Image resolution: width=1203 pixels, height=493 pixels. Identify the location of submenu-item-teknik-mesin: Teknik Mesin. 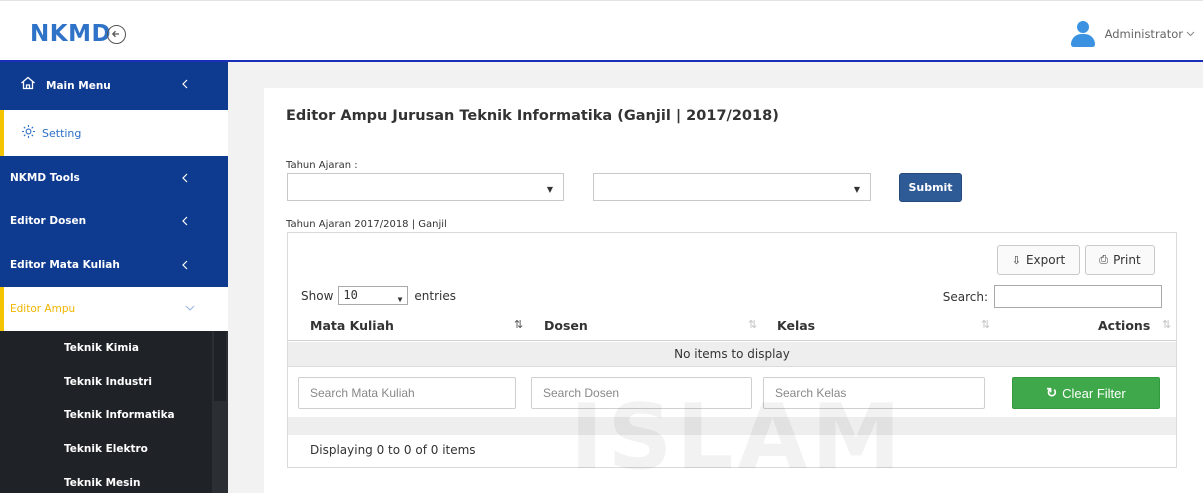
(102, 483).